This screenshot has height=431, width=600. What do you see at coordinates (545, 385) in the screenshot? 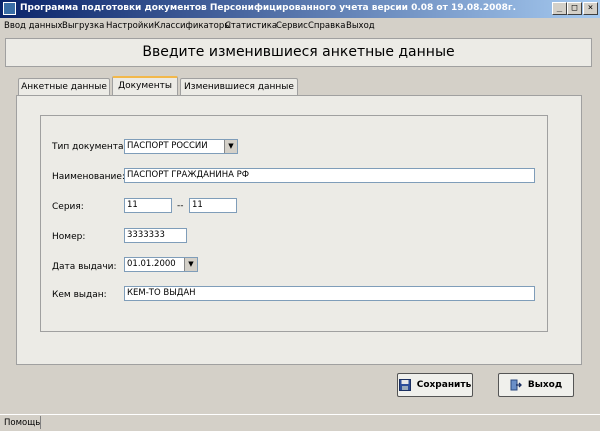
I see `exit-button-label: Выход` at bounding box center [545, 385].